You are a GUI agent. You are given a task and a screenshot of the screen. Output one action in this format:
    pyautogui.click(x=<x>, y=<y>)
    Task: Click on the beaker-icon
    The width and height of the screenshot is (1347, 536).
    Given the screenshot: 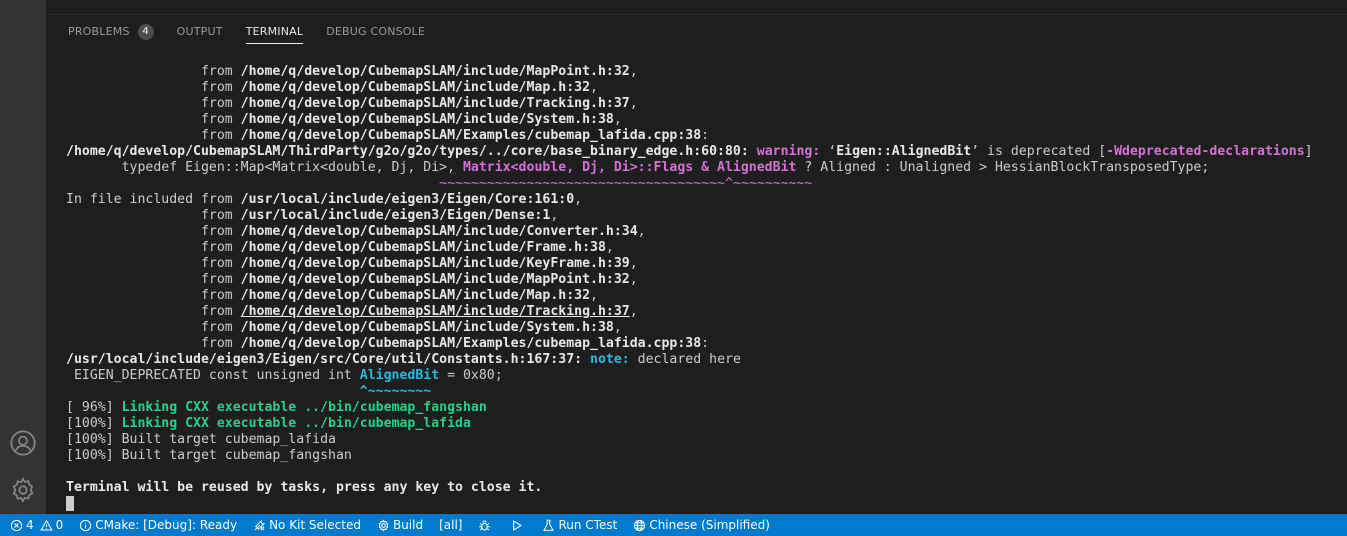 What is the action you would take?
    pyautogui.click(x=549, y=525)
    